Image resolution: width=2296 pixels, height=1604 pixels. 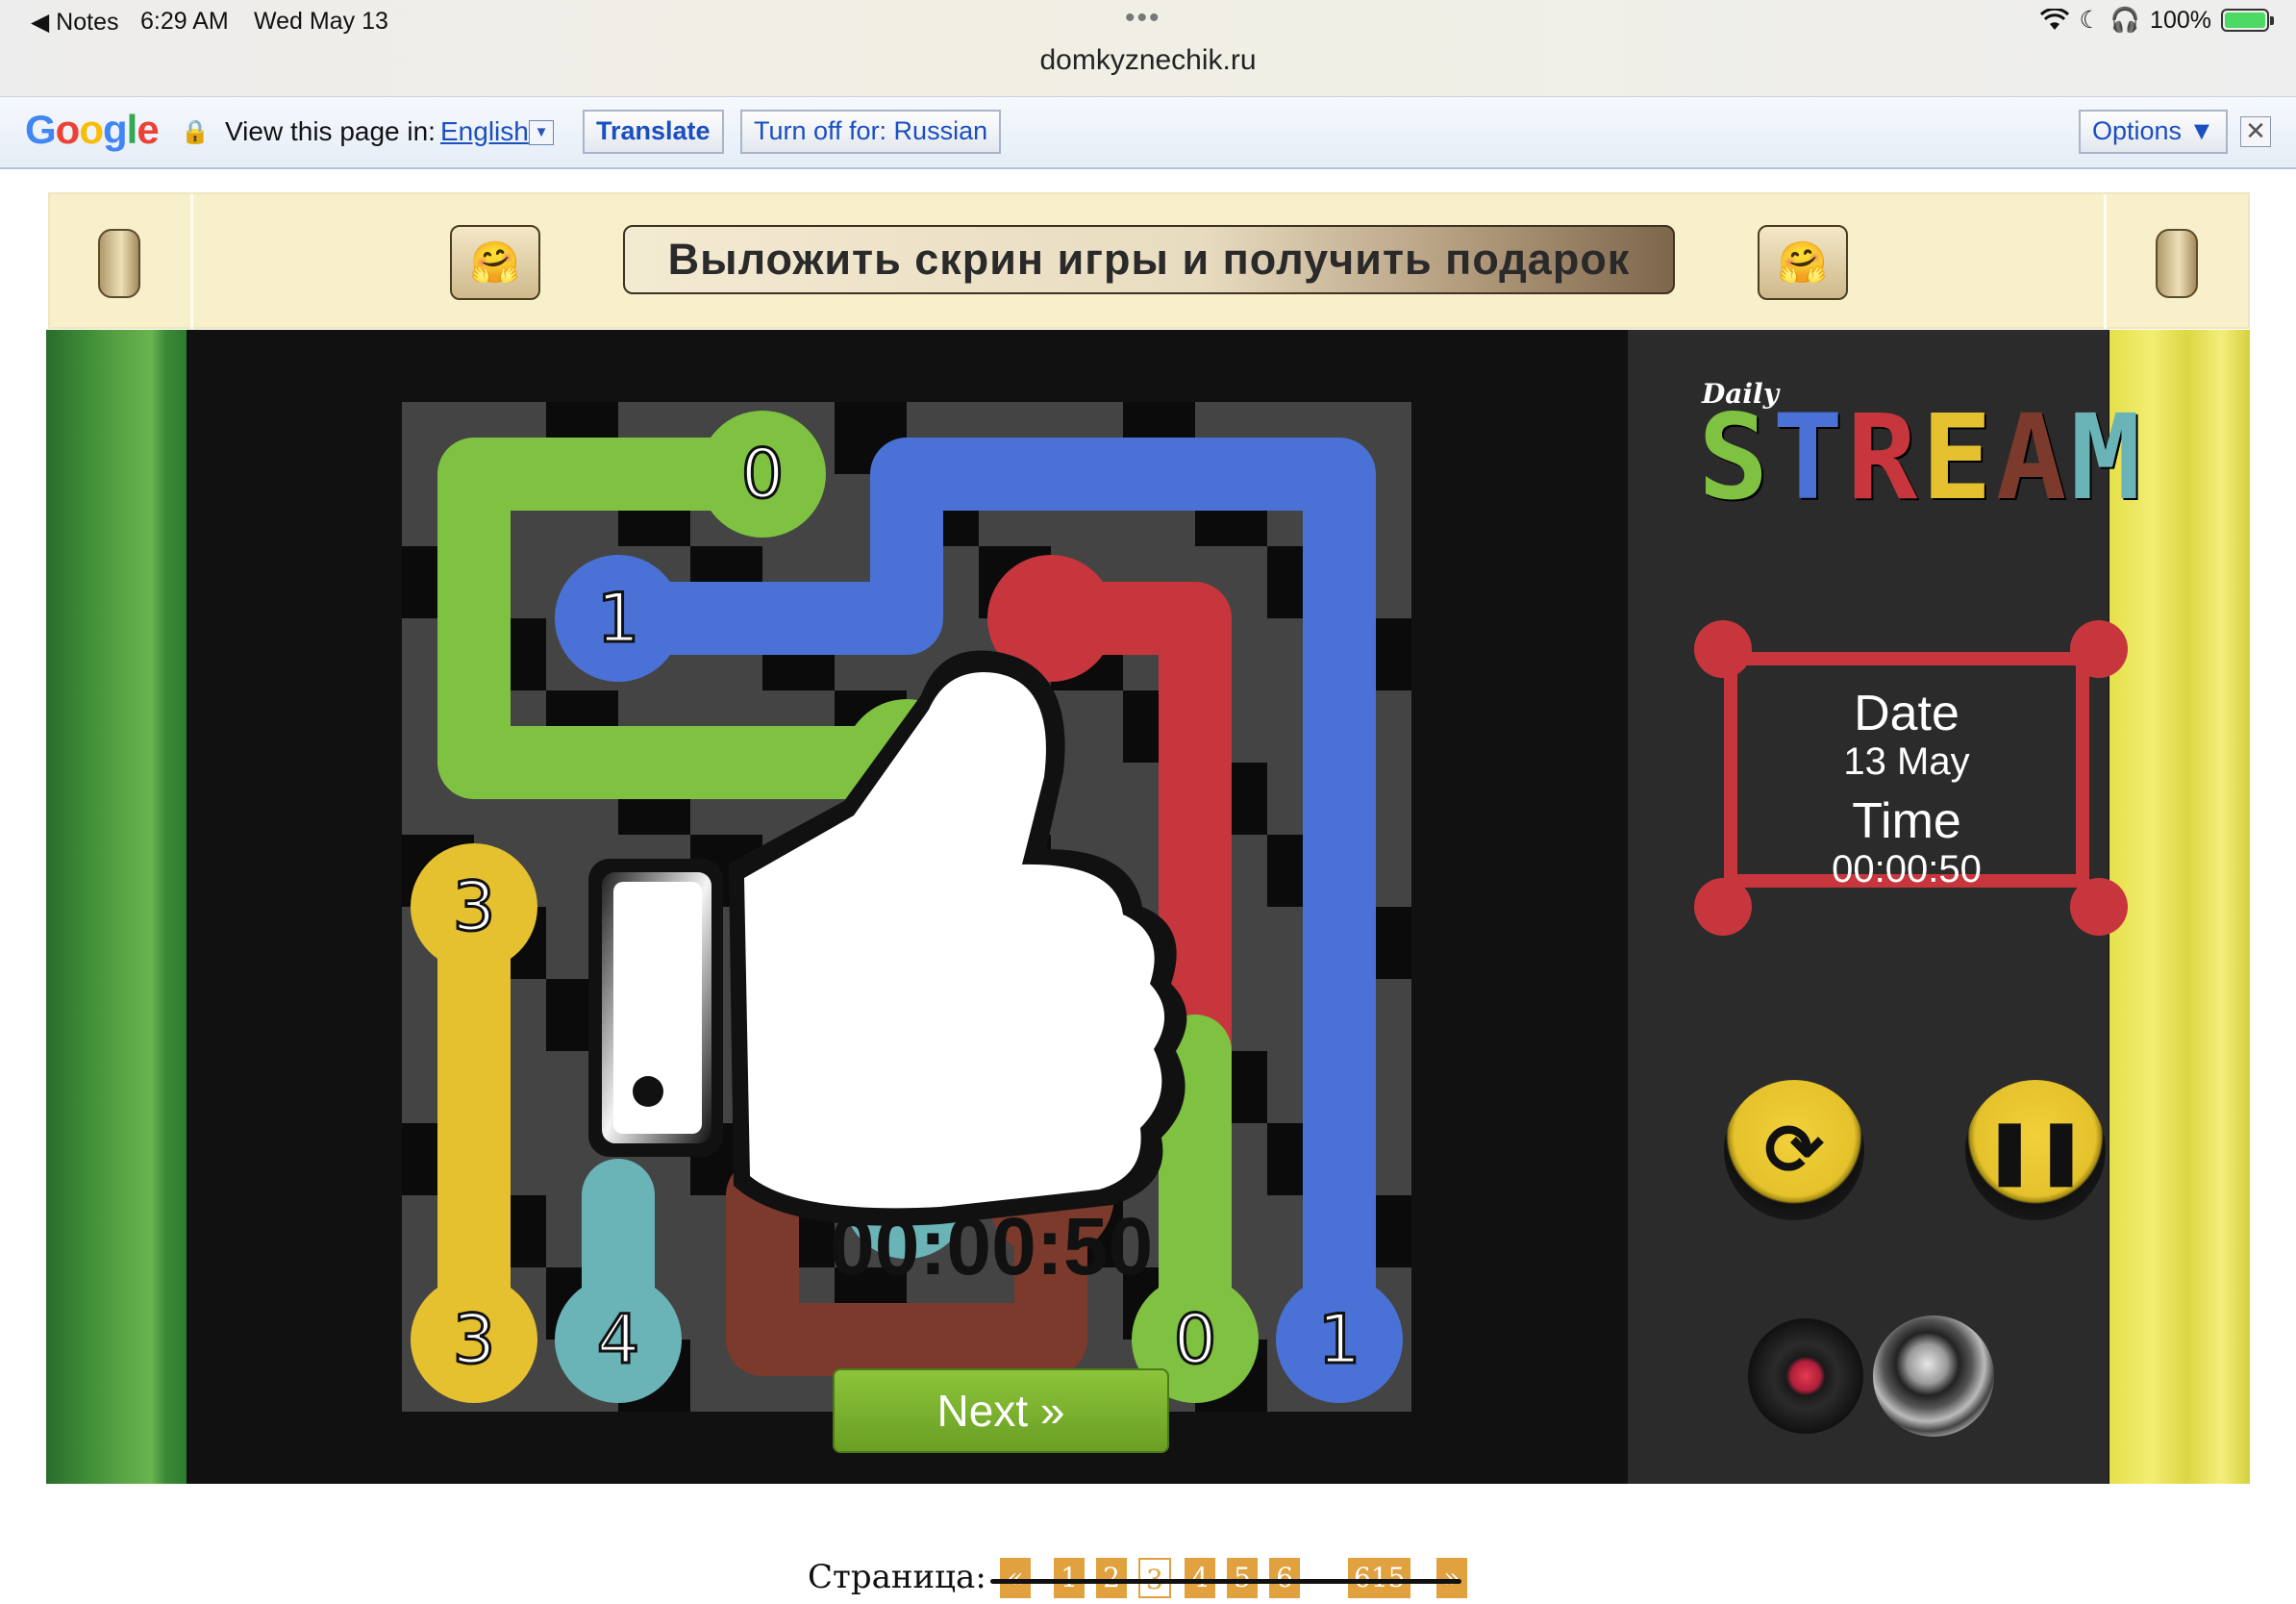 What do you see at coordinates (2090, 20) in the screenshot?
I see `moon-icon: ☾` at bounding box center [2090, 20].